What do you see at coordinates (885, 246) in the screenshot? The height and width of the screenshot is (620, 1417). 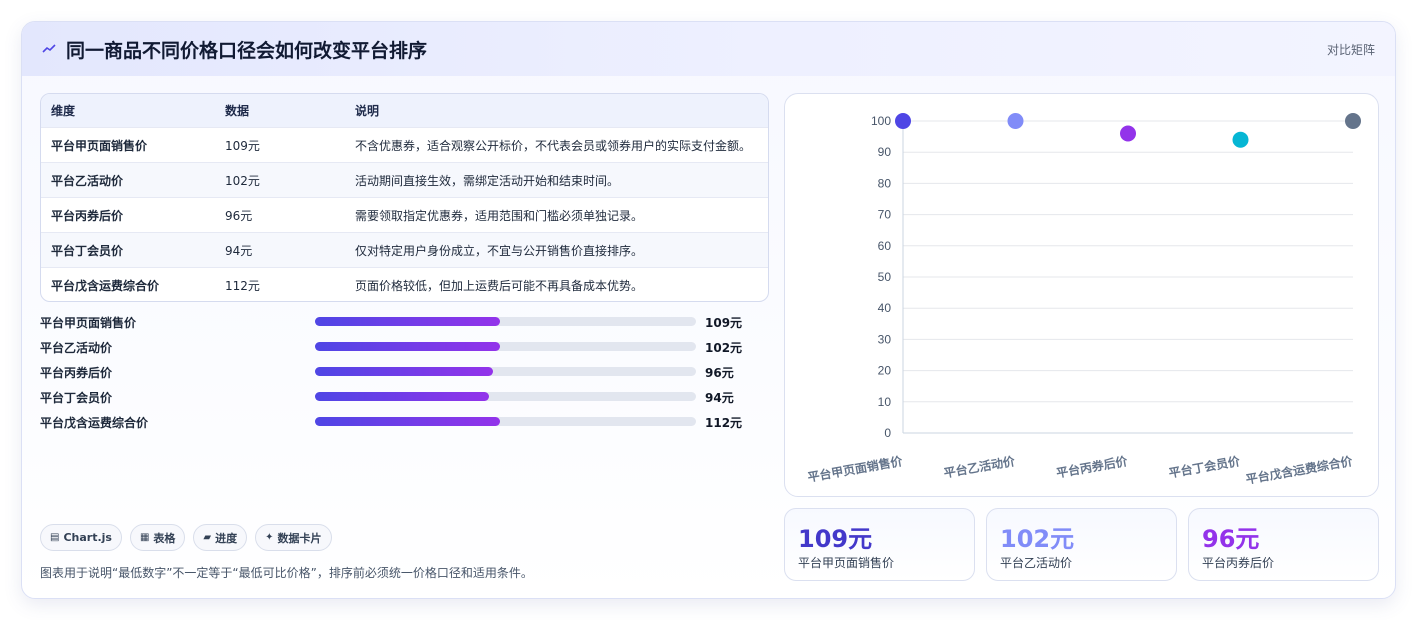 I see `y-tick-label: 60` at bounding box center [885, 246].